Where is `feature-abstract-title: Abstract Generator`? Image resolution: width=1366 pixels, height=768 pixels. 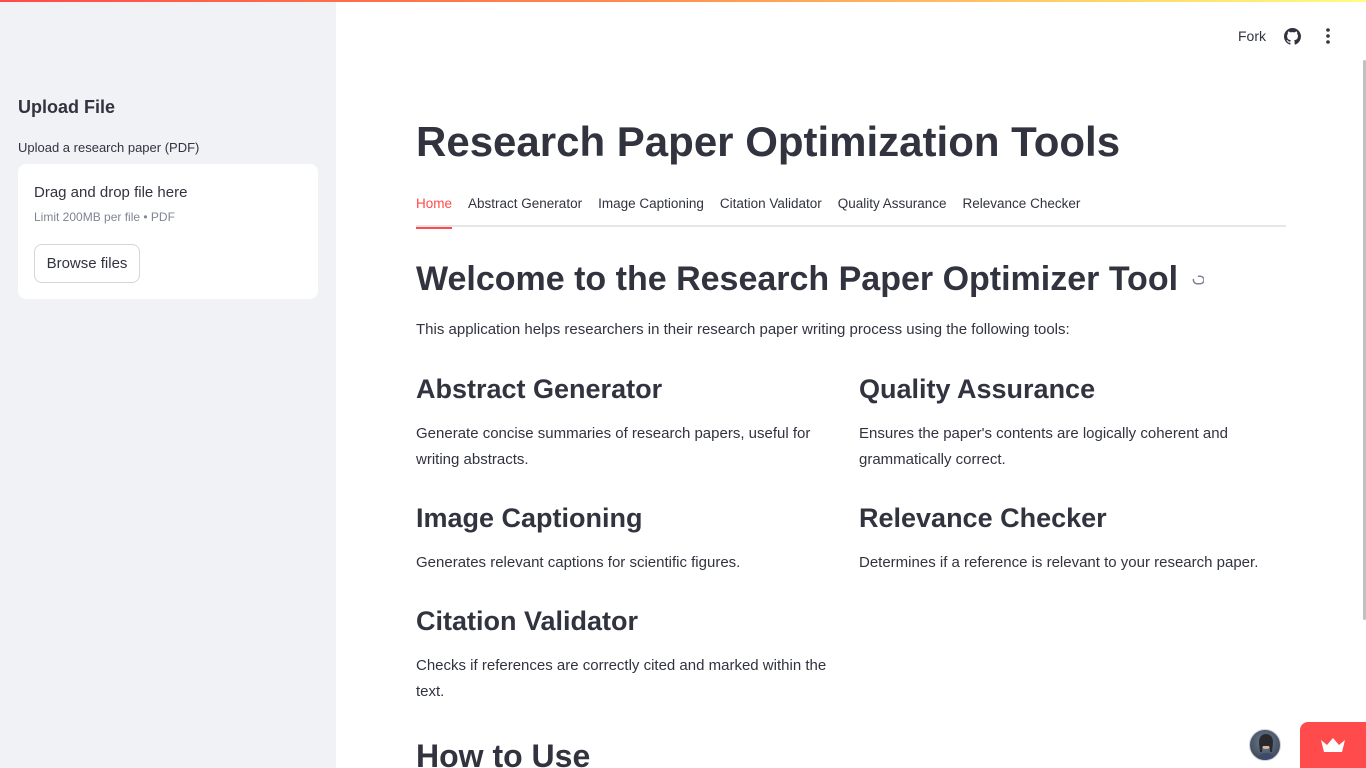 feature-abstract-title: Abstract Generator is located at coordinates (539, 389).